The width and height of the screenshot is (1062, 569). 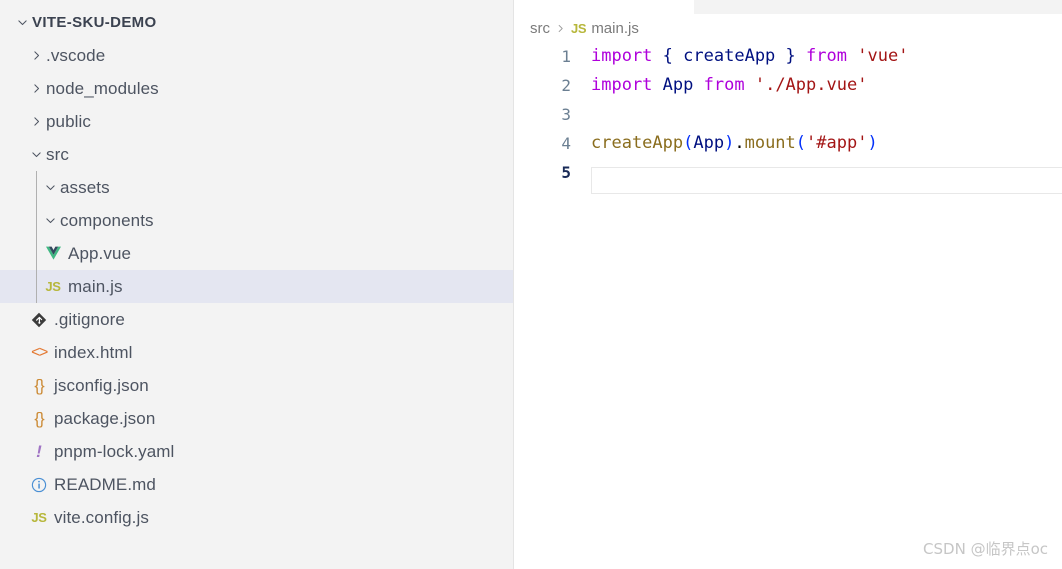 I want to click on code-token: {, so click(x=667, y=56).